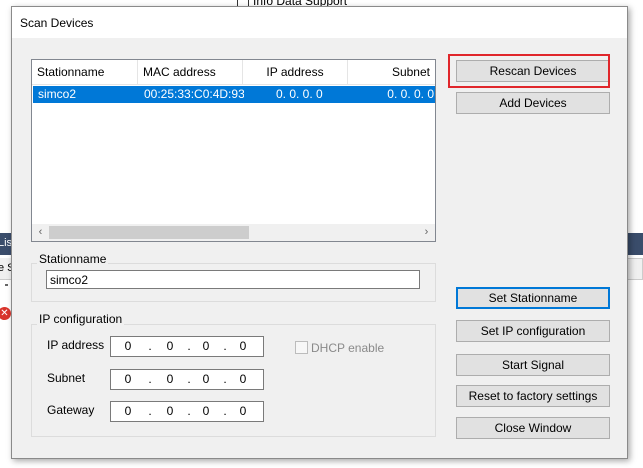 The image size is (643, 468). Describe the element at coordinates (149, 232) in the screenshot. I see `scrollbar-thumb` at that location.